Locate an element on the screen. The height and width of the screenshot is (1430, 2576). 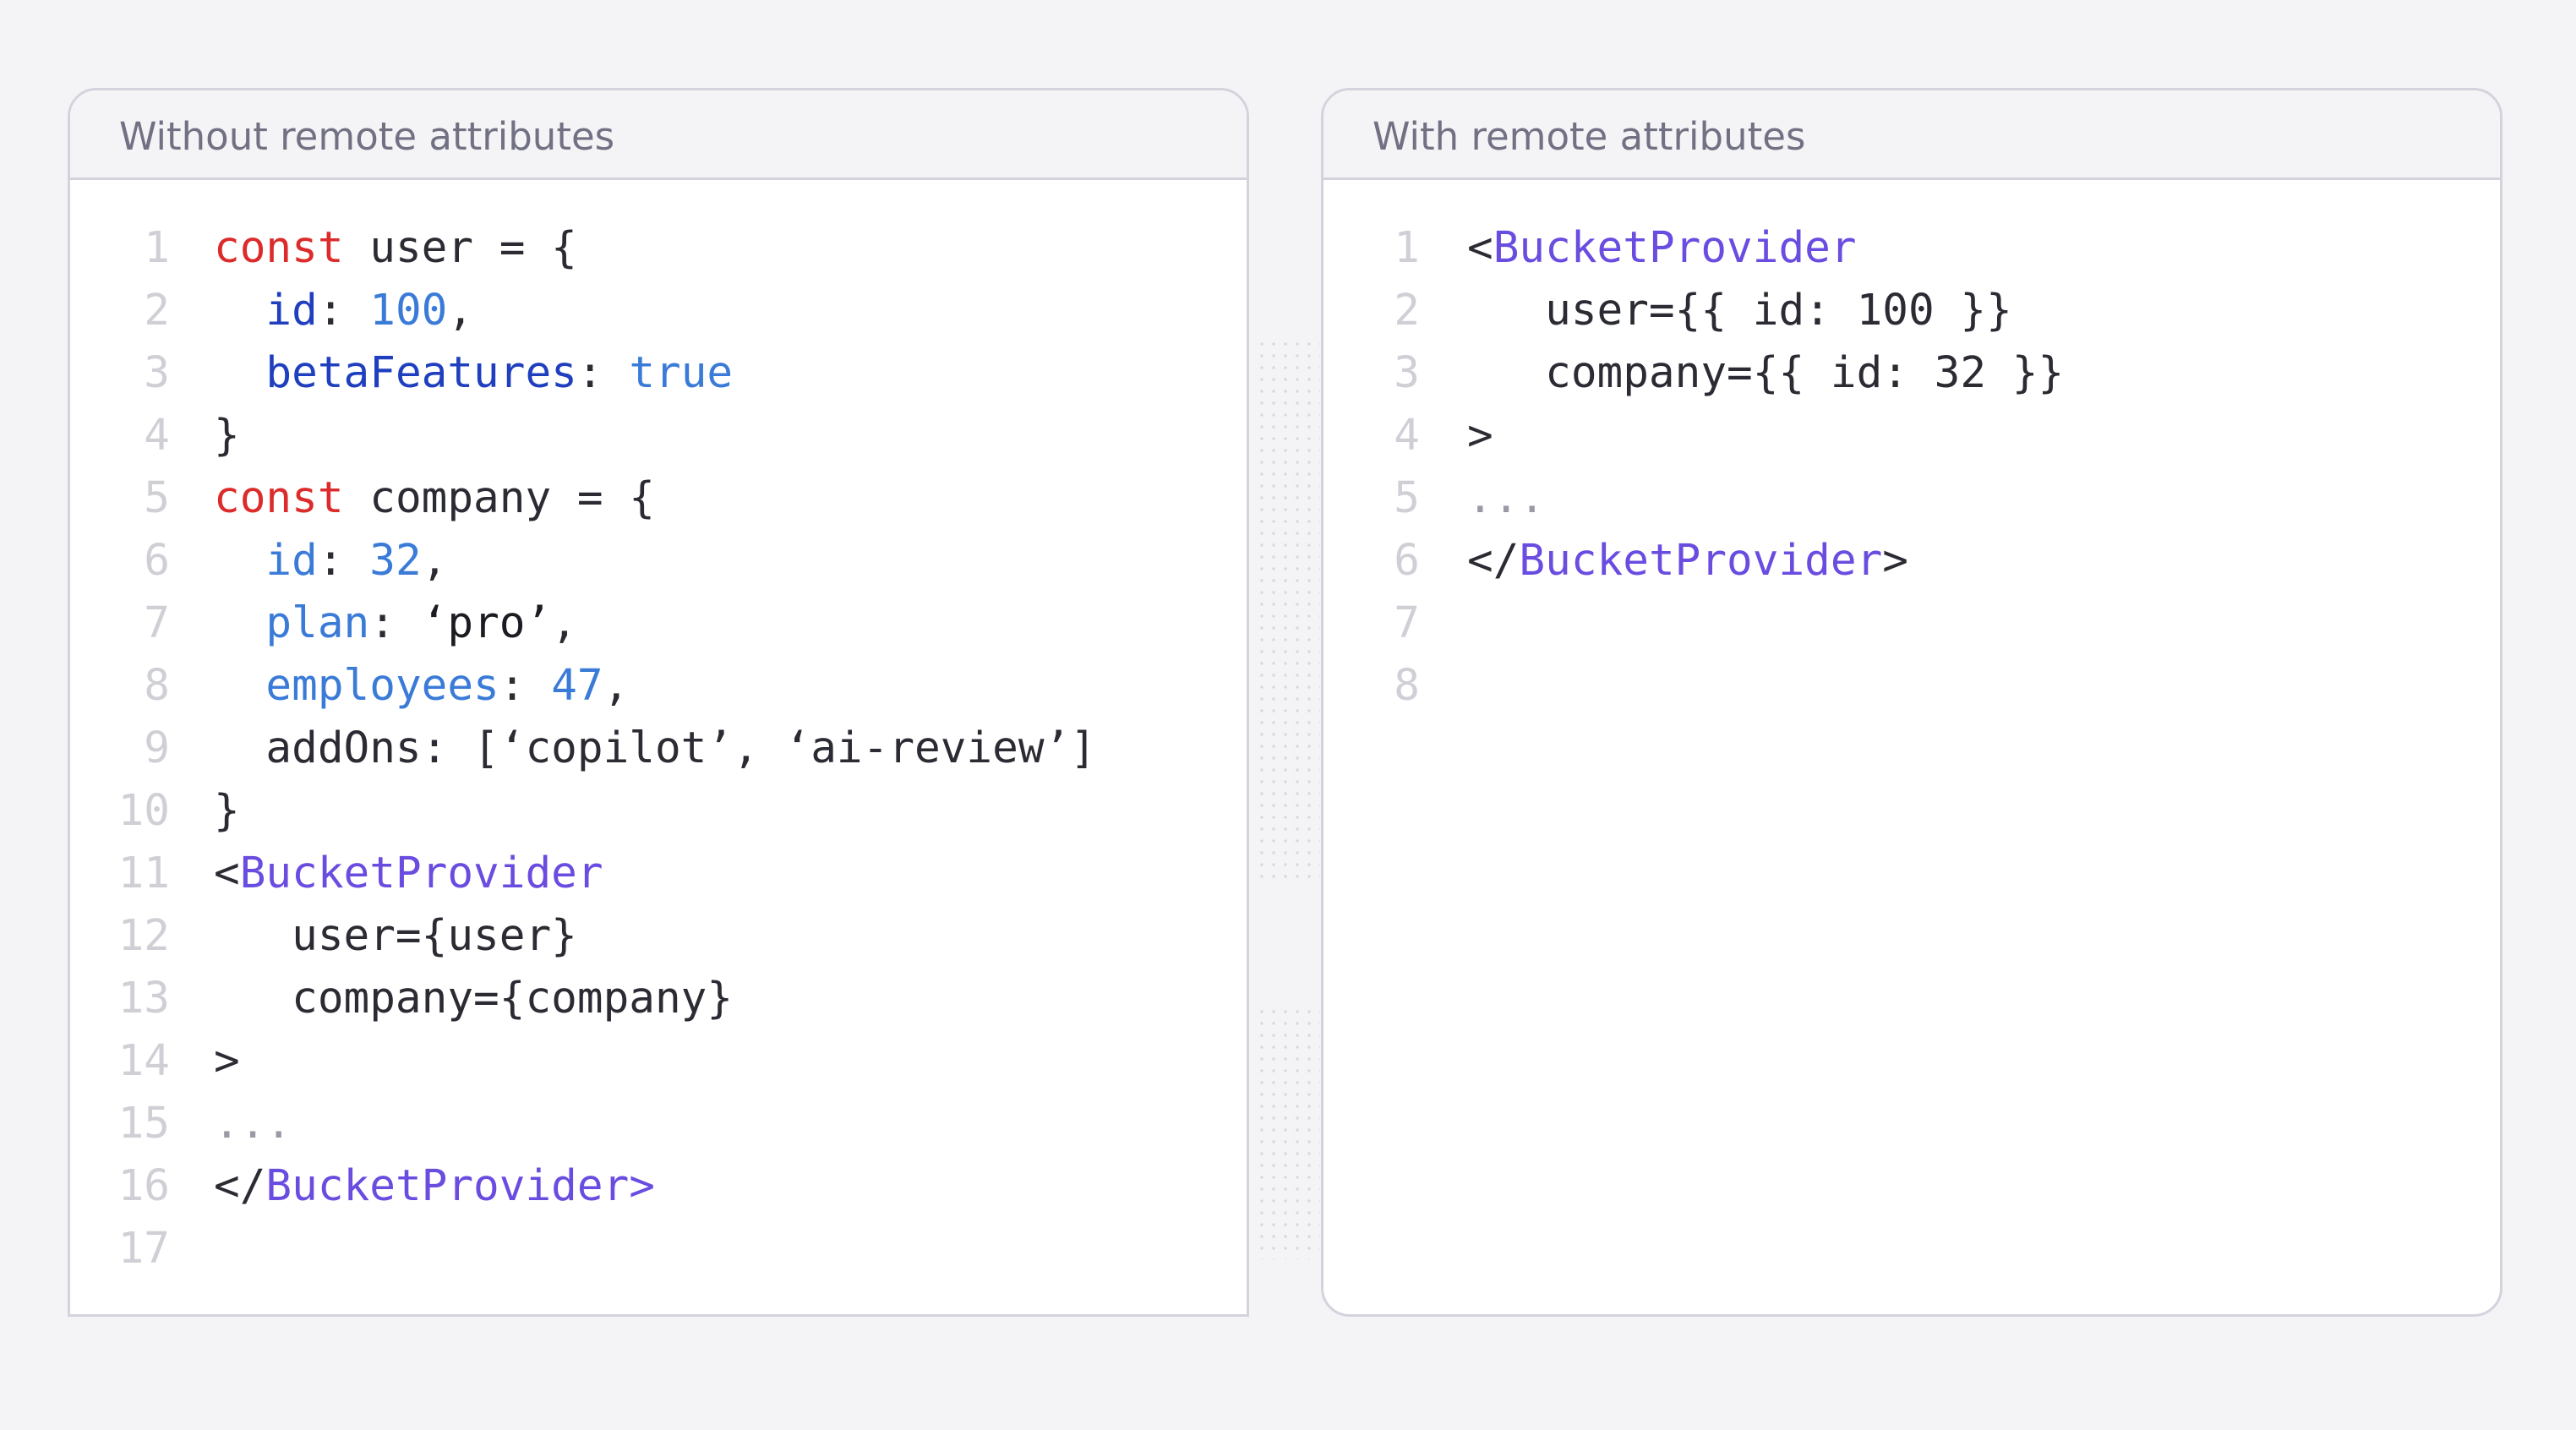
code-text: const user = { is located at coordinates (395, 249).